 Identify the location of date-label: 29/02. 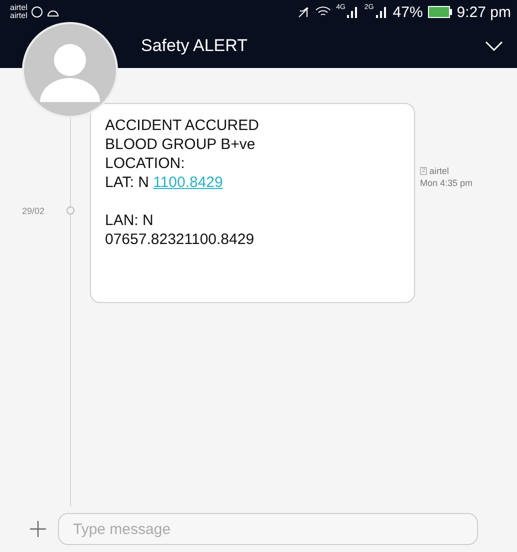
(33, 211).